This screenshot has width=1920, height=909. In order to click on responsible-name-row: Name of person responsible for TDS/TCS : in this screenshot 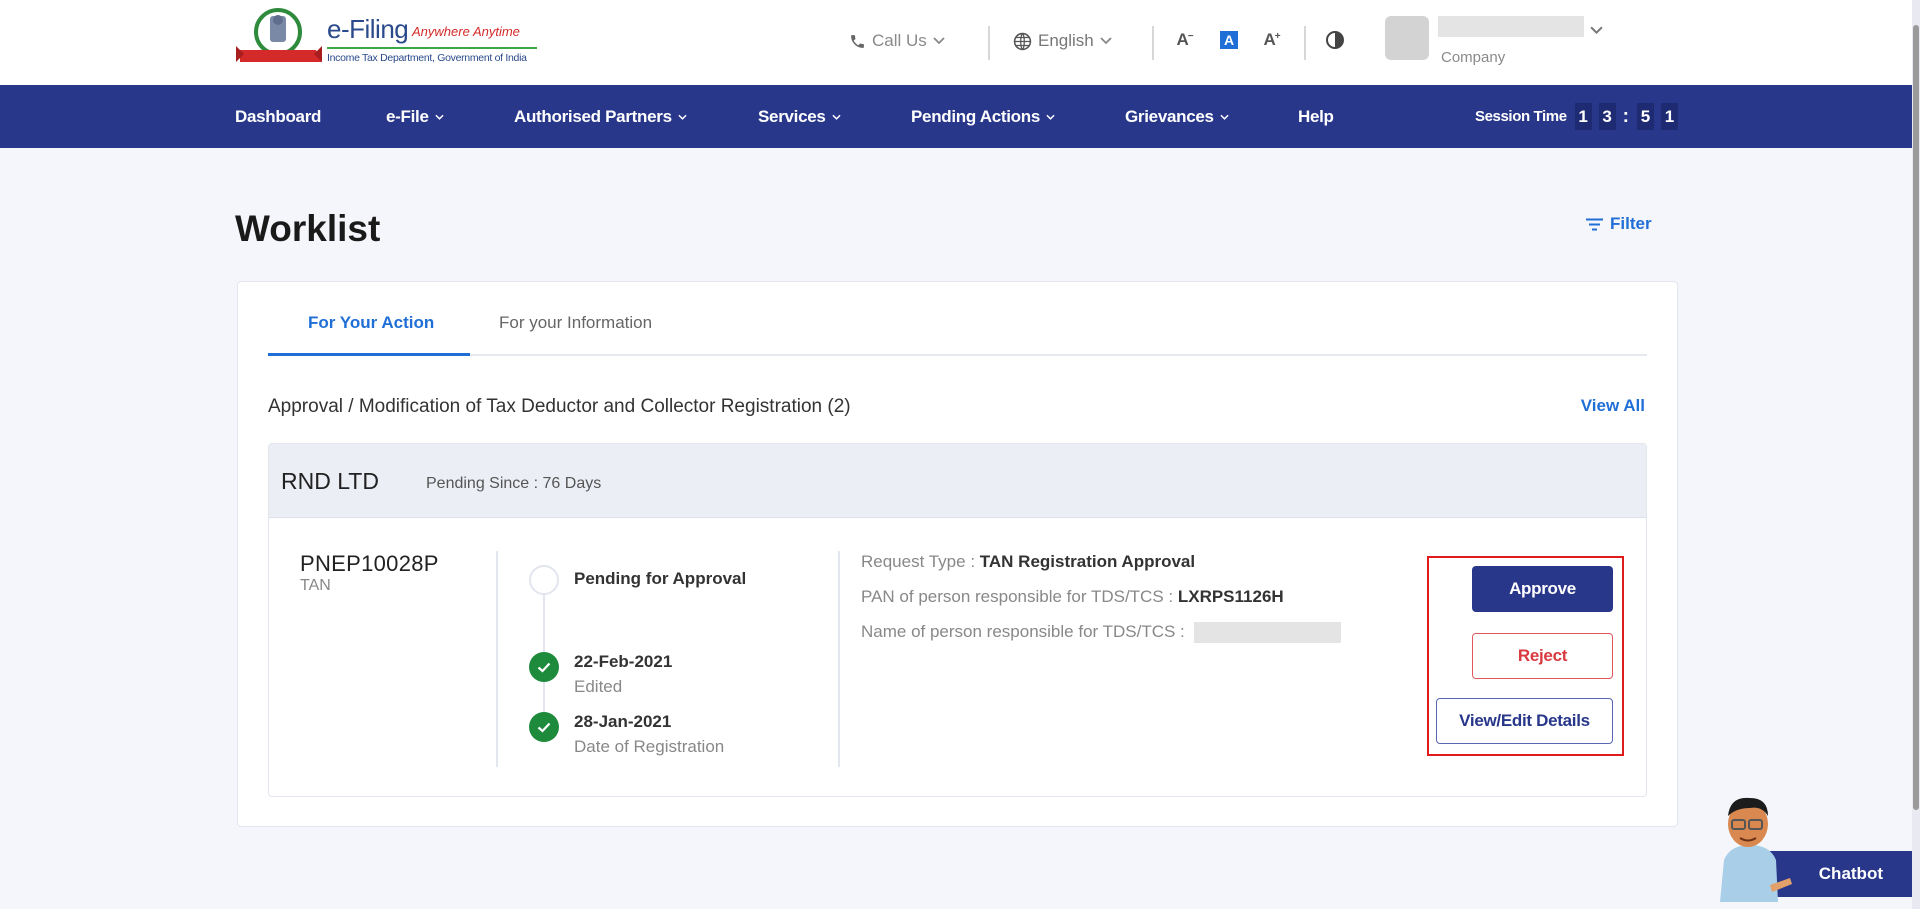, I will do `click(1101, 633)`.